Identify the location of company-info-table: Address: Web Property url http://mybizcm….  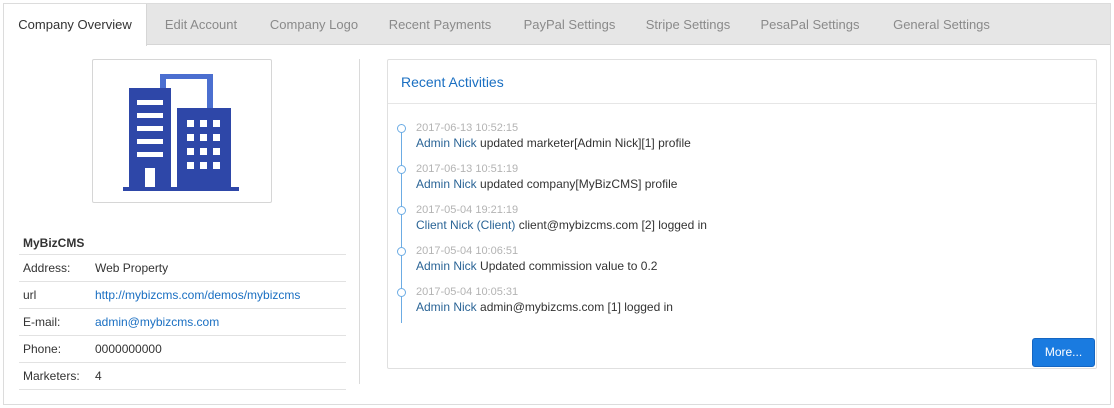
(182, 322).